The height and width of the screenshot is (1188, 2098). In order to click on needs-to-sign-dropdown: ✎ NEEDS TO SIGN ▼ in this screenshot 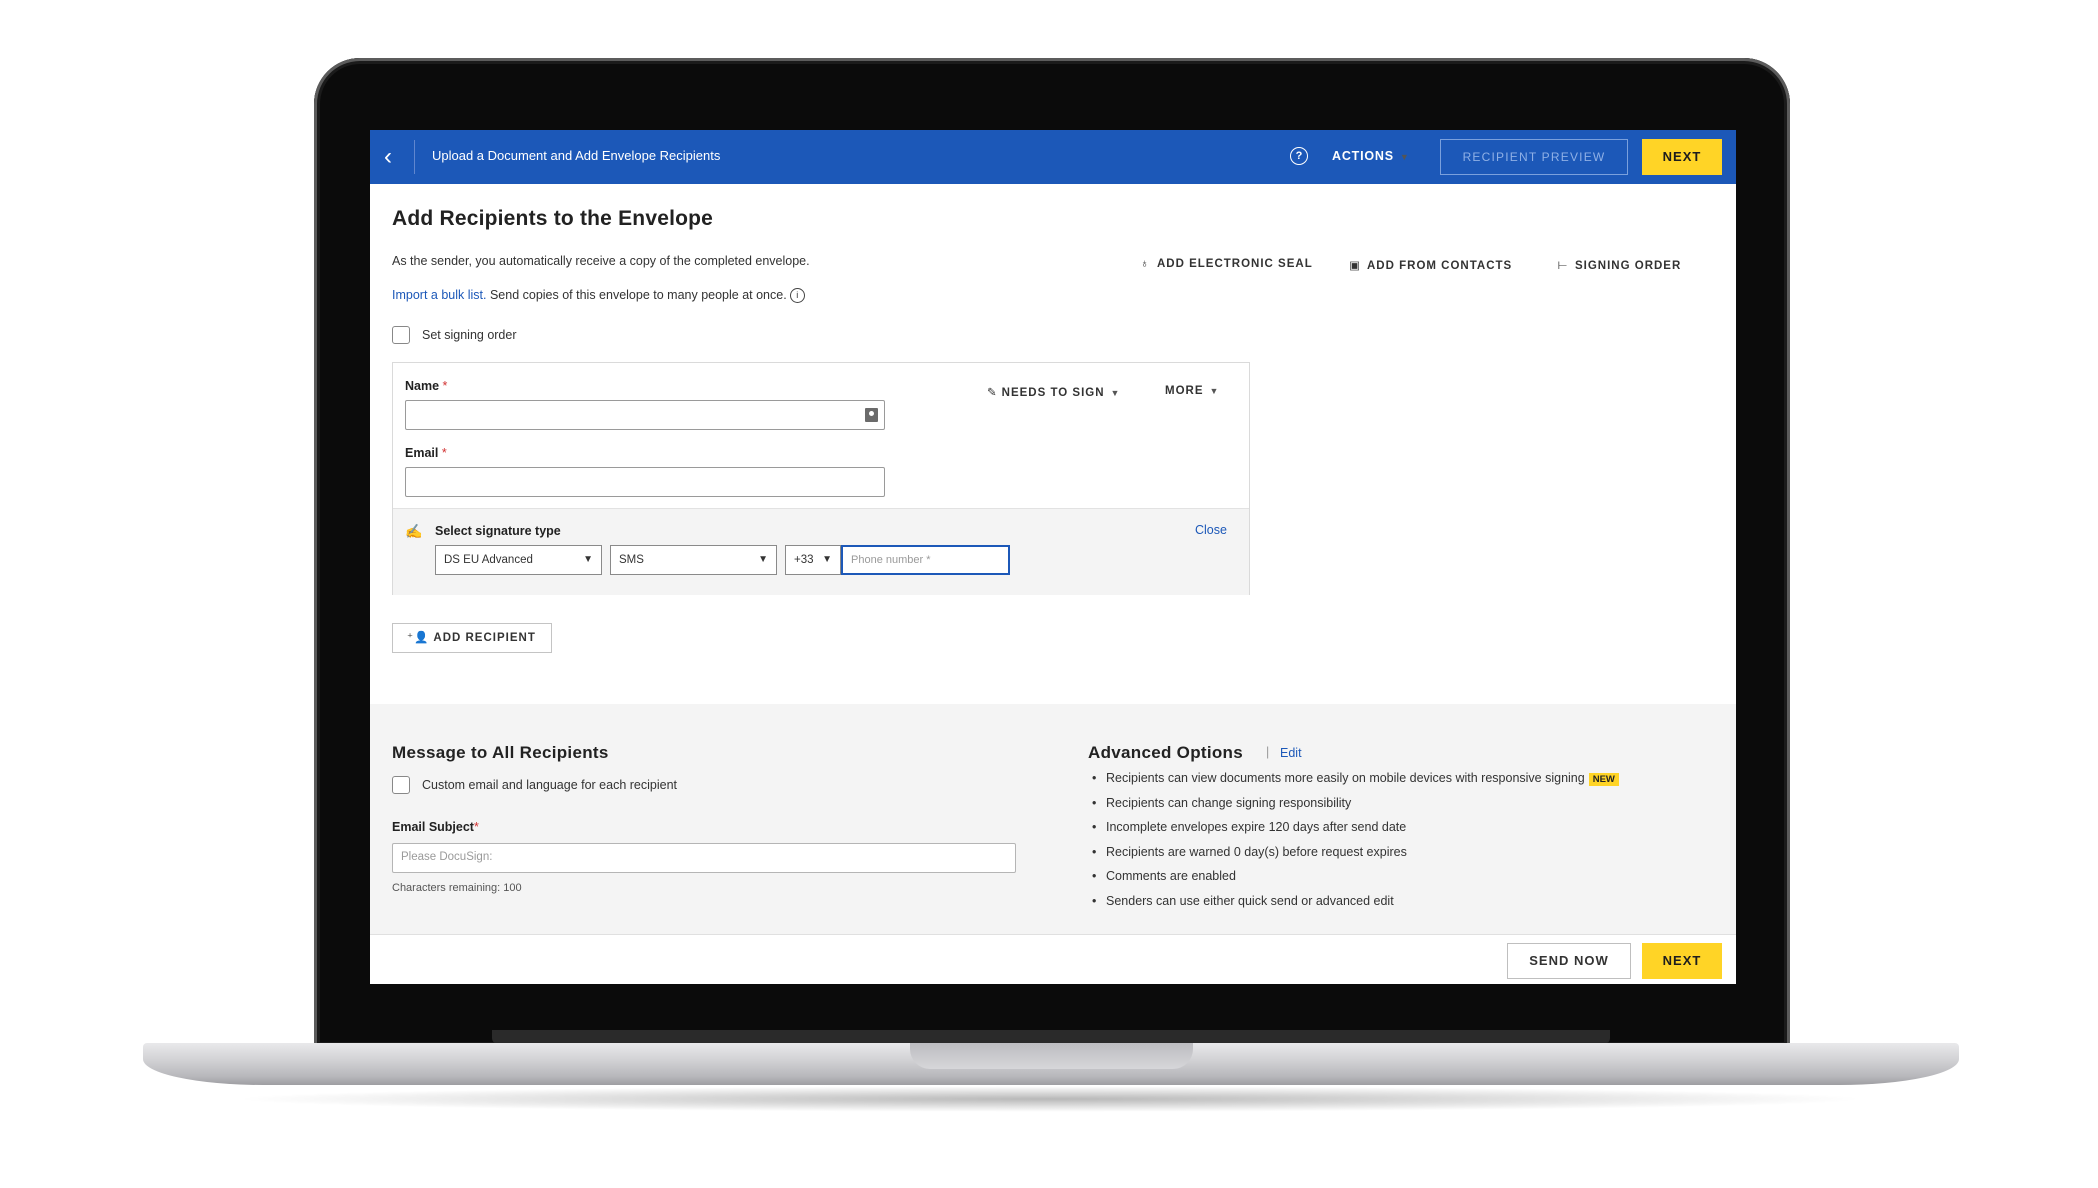, I will do `click(1053, 392)`.